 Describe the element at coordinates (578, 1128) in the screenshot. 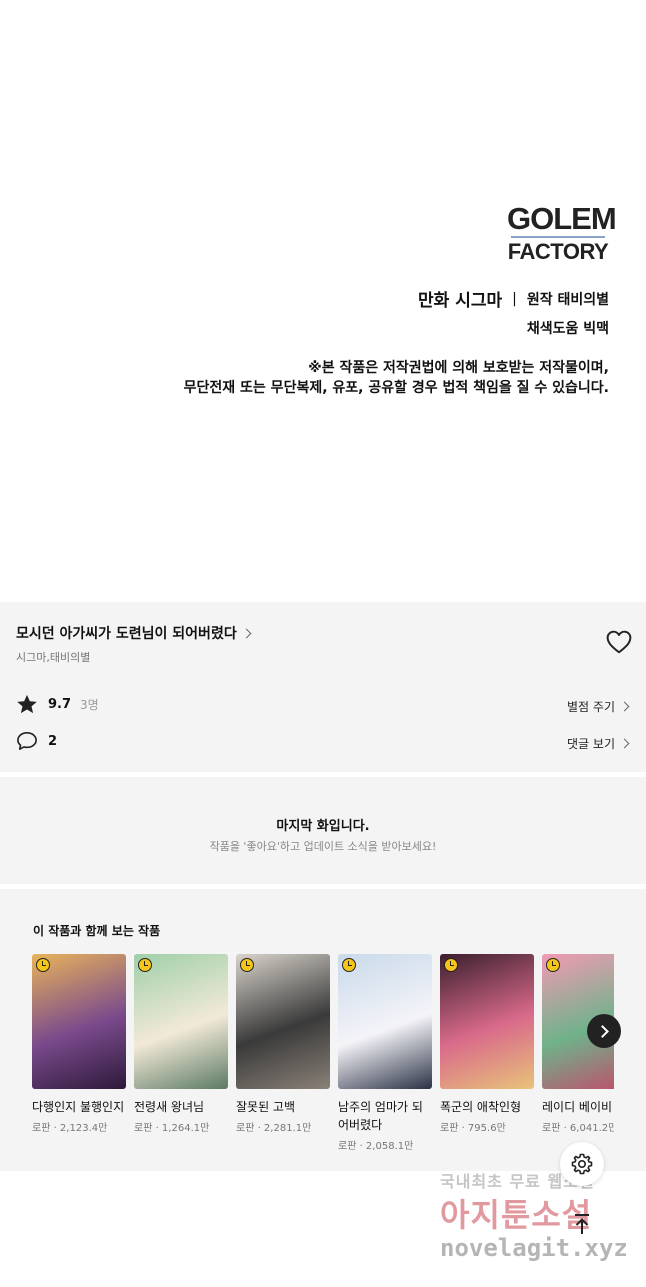

I see `recommendation-meta: 로판 · 6,041.2만` at that location.